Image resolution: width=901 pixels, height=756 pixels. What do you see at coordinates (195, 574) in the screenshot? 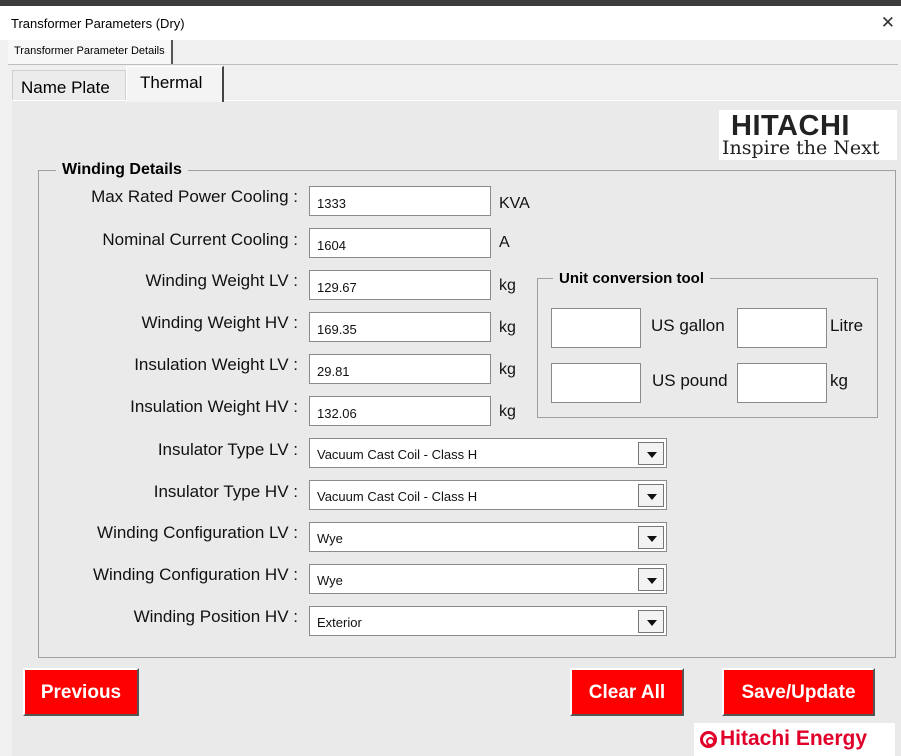
I see `winding-configuration-hv-label: Winding Configuration HV :` at bounding box center [195, 574].